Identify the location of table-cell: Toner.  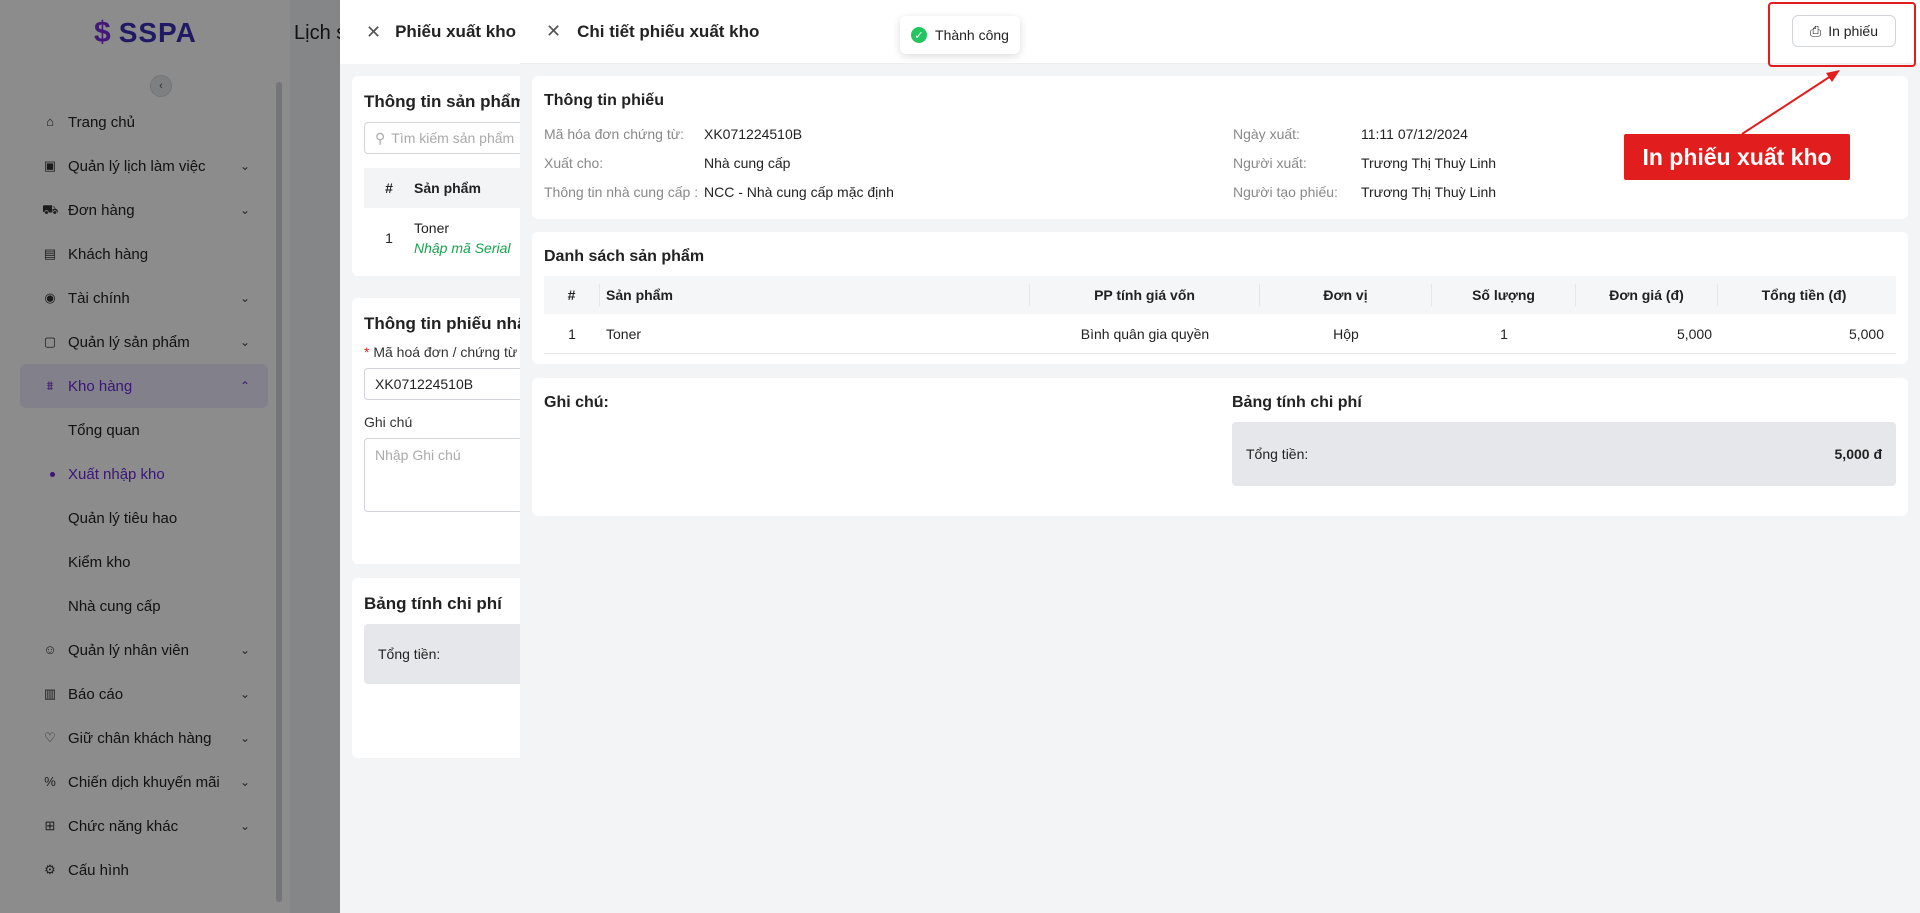
(624, 333).